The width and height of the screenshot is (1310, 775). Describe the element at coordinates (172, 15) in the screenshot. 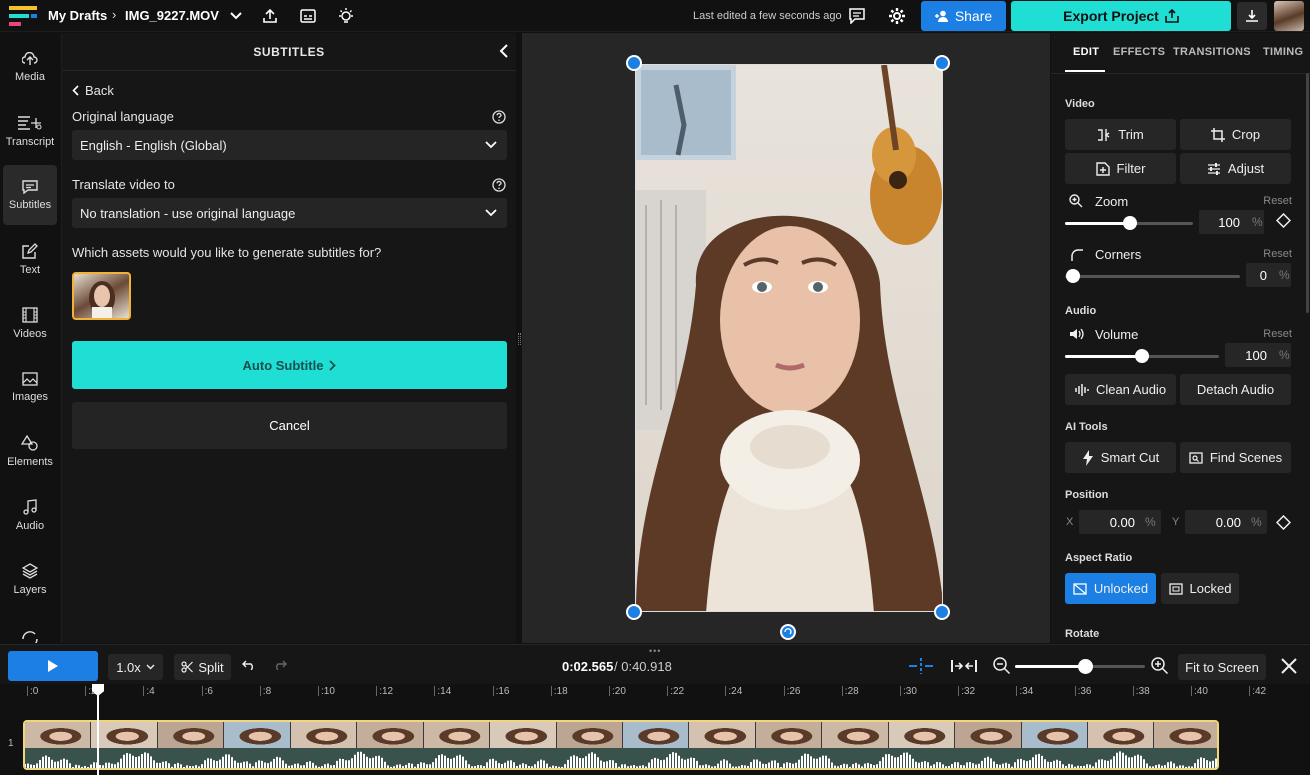

I see `file-name: IMG_9227.MOV` at that location.